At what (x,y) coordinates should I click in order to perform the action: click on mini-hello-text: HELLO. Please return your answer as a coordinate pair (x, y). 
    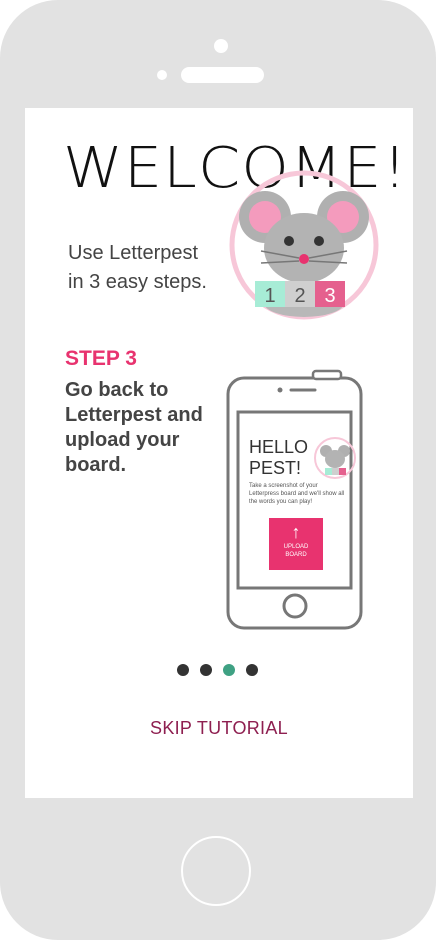
    Looking at the image, I should click on (279, 447).